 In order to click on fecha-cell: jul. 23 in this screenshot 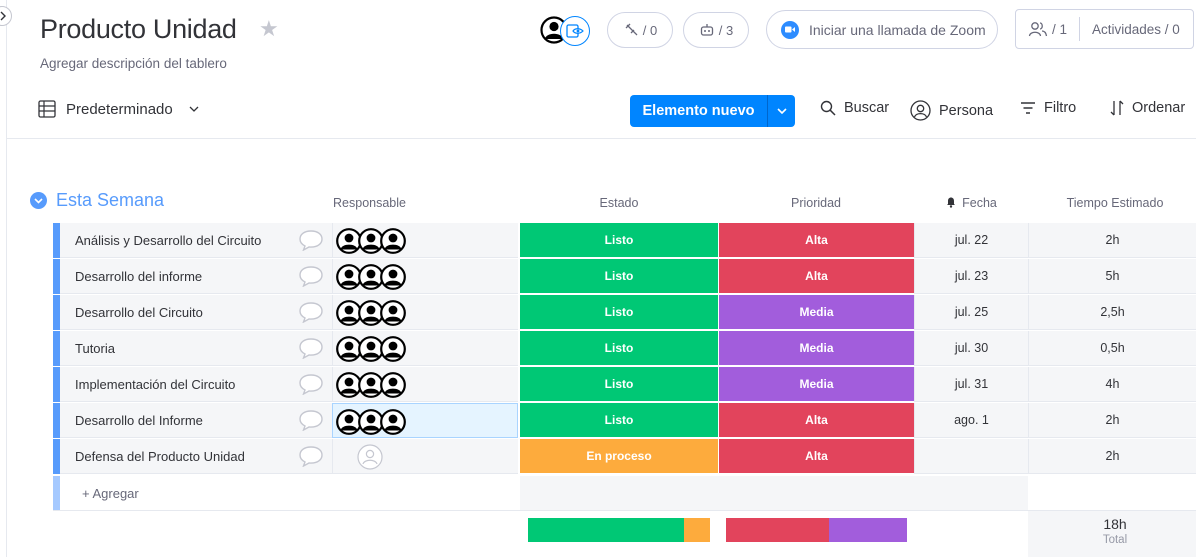, I will do `click(971, 276)`.